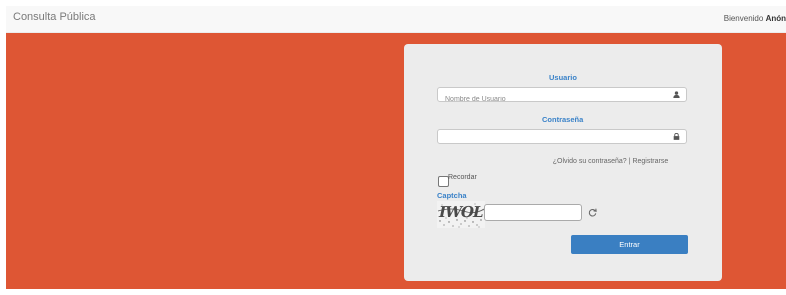  I want to click on captcha-label: Captcha, so click(452, 195).